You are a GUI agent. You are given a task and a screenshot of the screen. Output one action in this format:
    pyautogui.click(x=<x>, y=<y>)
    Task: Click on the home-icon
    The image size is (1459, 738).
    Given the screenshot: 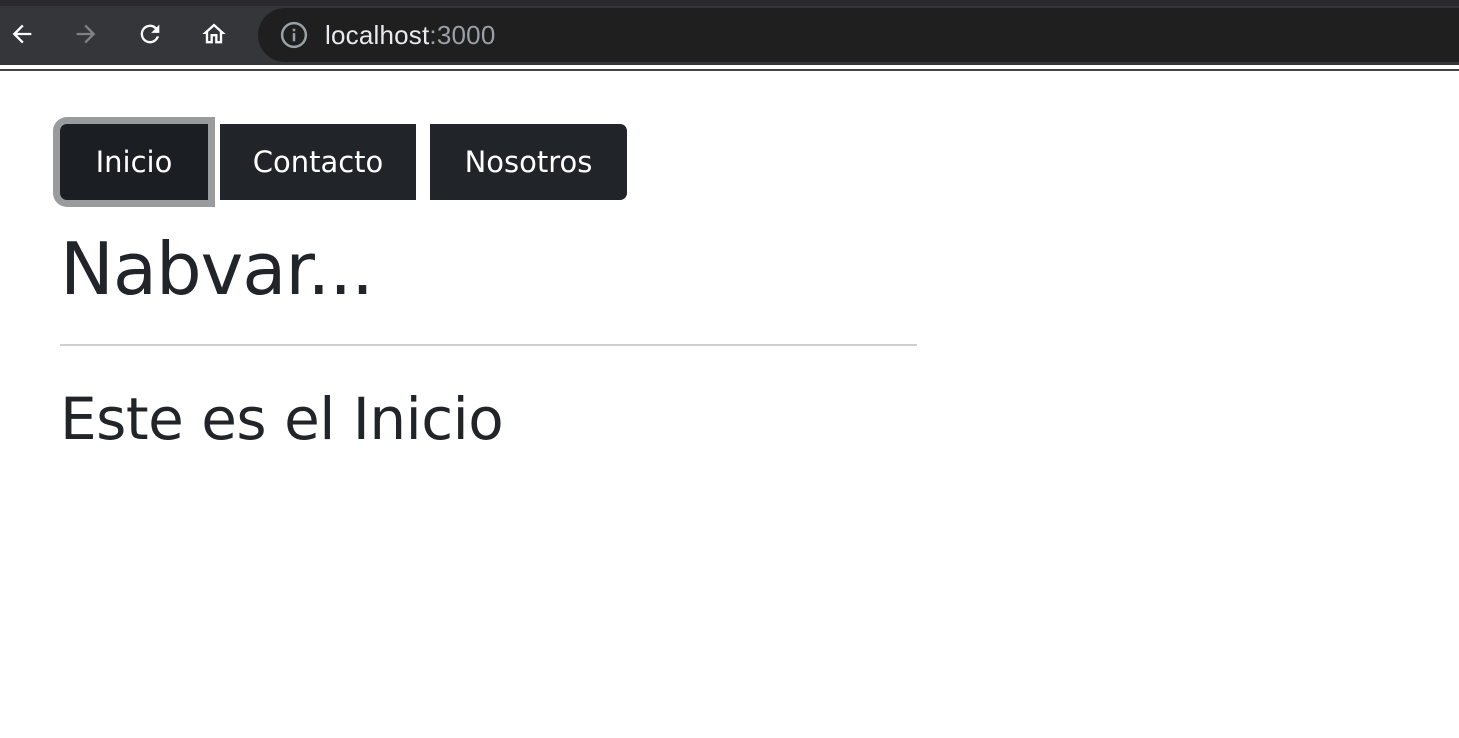 What is the action you would take?
    pyautogui.click(x=214, y=33)
    